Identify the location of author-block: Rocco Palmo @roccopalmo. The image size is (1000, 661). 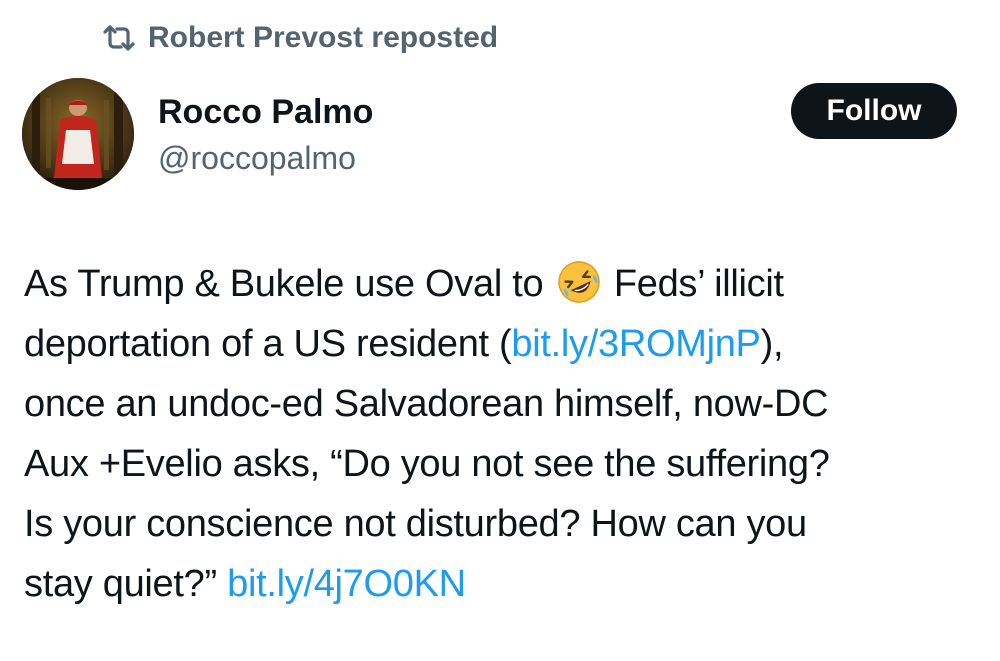
(265, 135).